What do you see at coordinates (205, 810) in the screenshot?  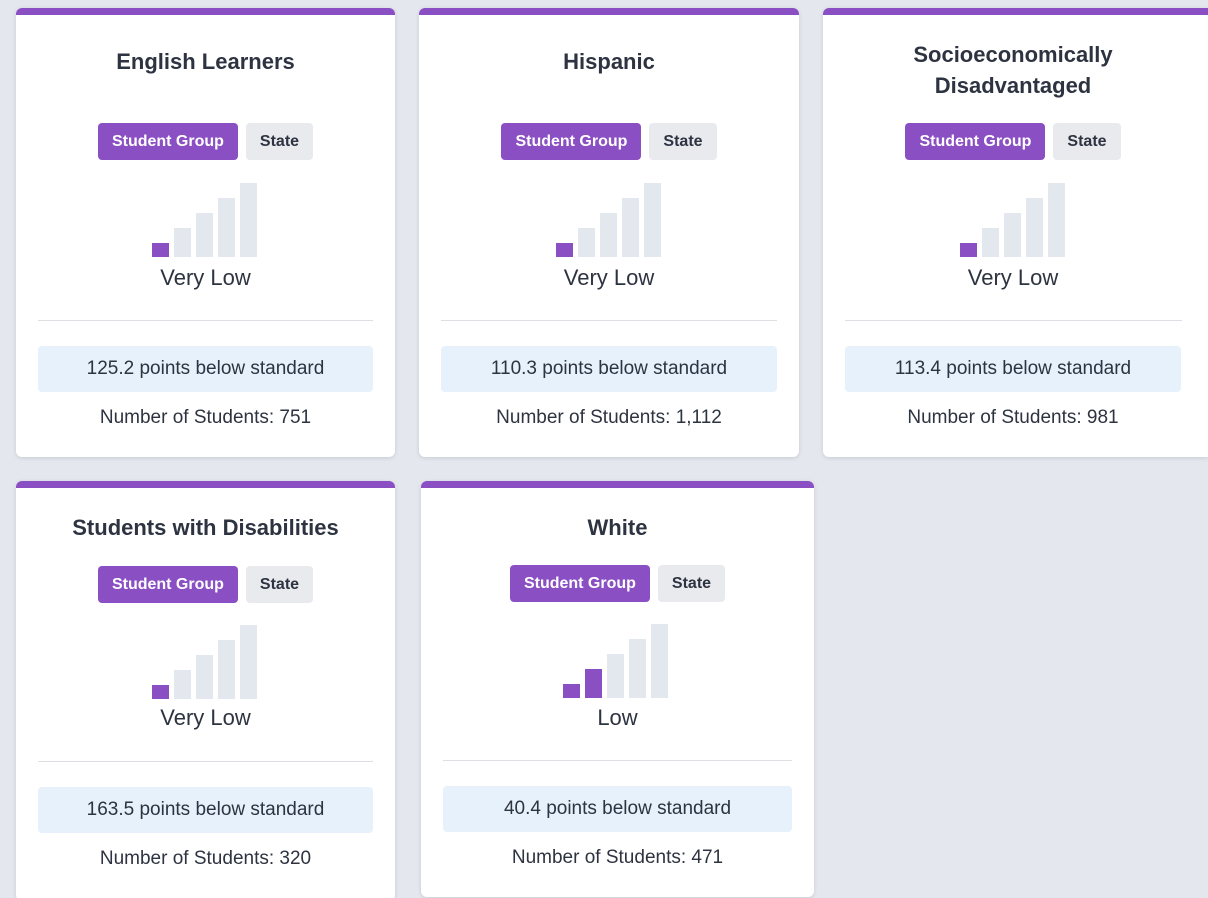 I see `distance-from-standard: 163.5 points below standard` at bounding box center [205, 810].